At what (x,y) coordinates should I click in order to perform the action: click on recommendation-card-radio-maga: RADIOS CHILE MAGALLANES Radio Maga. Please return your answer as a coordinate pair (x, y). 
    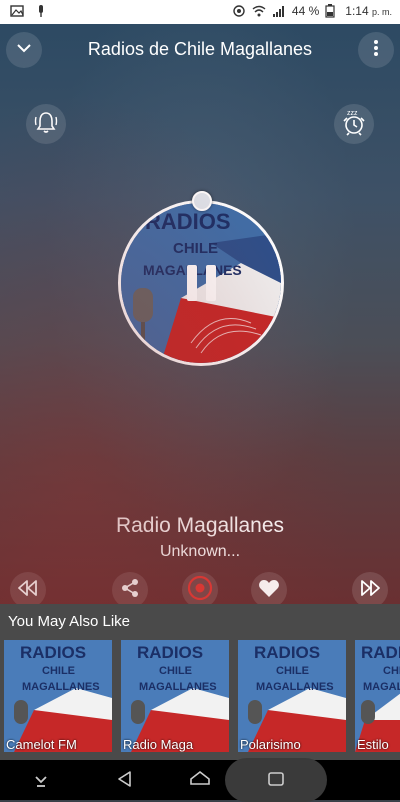
    Looking at the image, I should click on (175, 696).